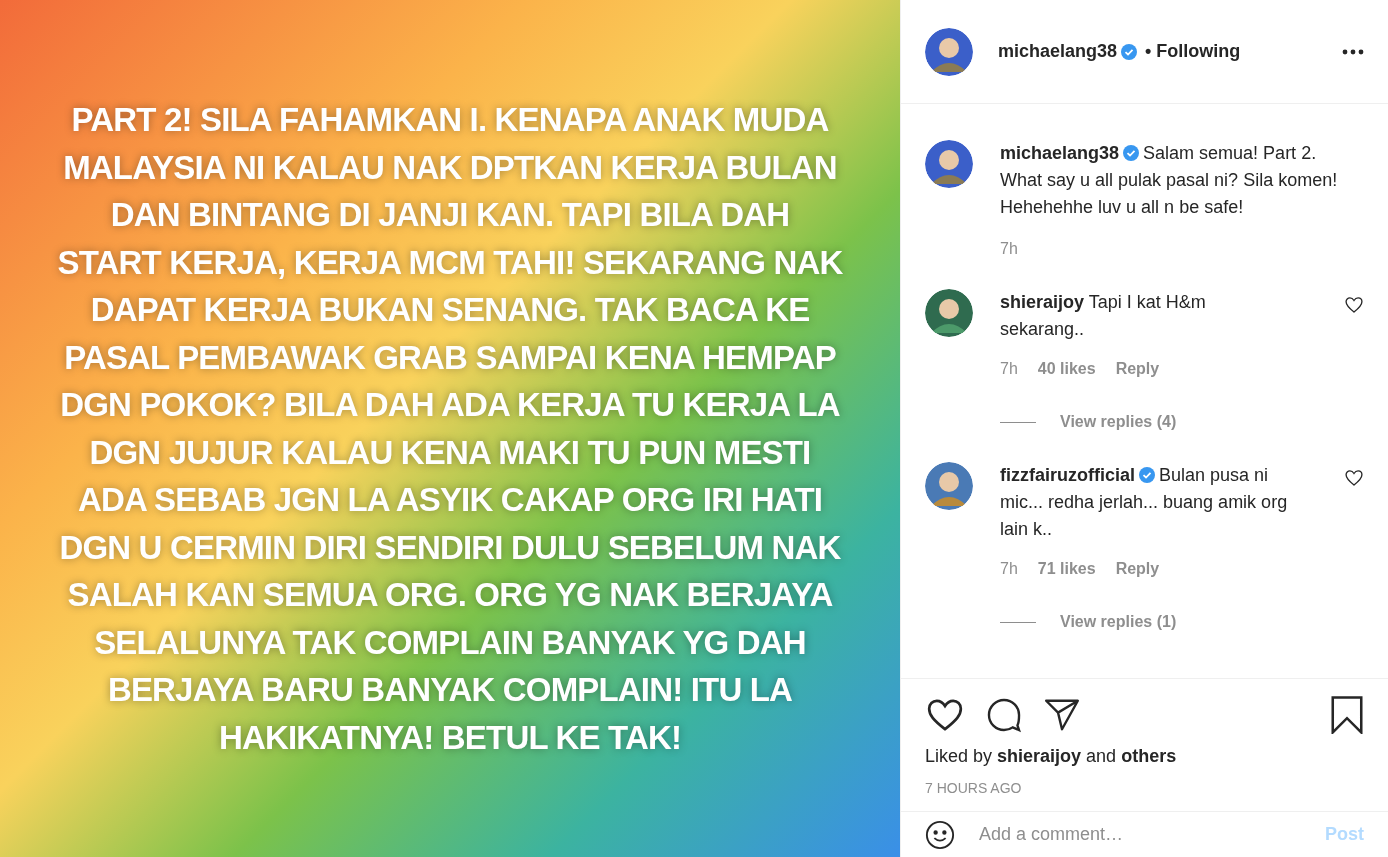 The image size is (1388, 857). I want to click on username: michaelang38, so click(1058, 51).